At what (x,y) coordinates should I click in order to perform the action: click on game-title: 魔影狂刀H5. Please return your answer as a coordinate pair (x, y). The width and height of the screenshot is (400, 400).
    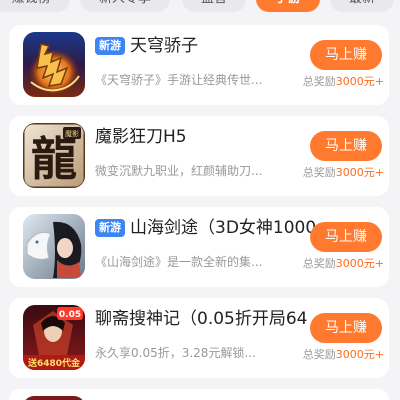
    Looking at the image, I should click on (141, 137).